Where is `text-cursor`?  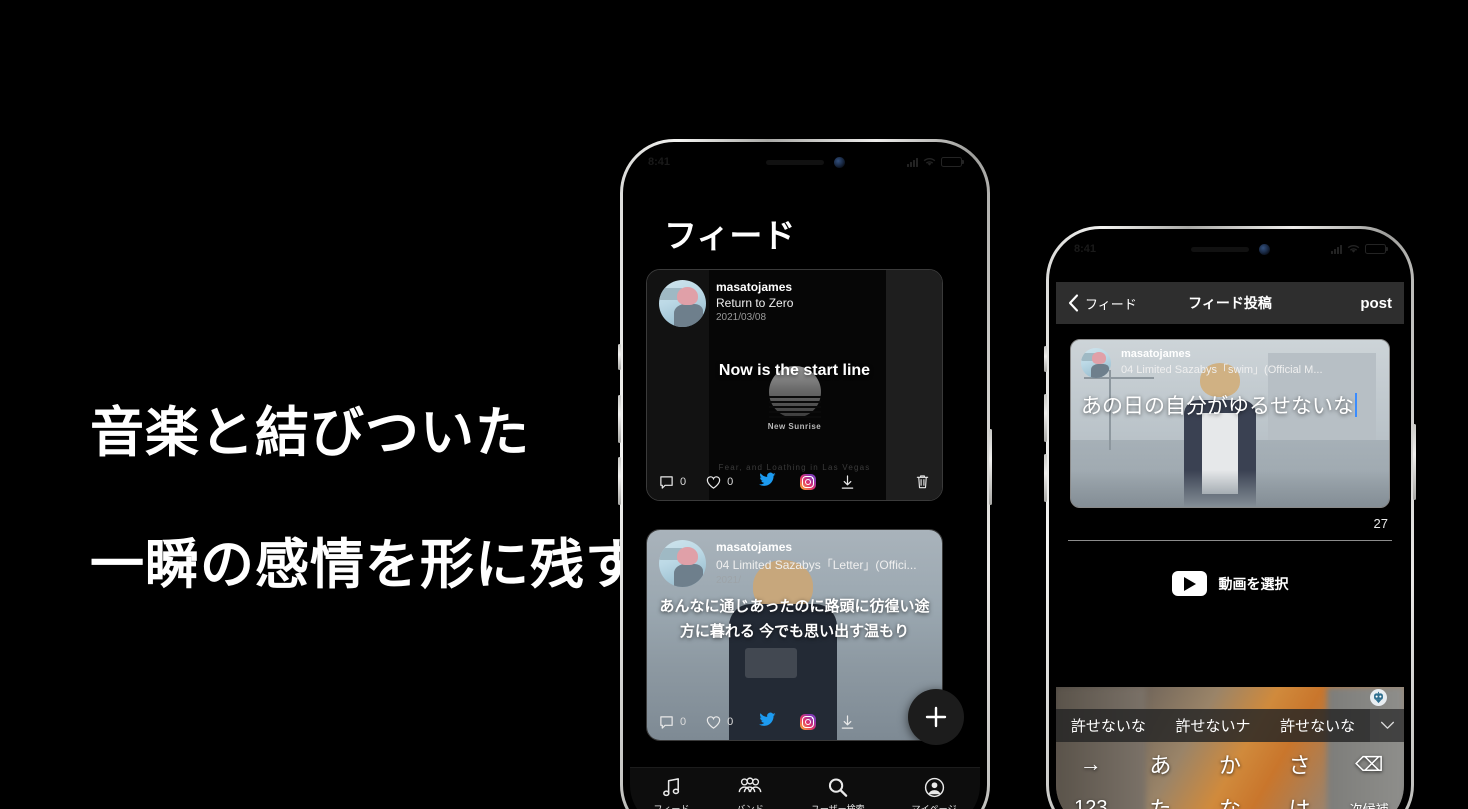 text-cursor is located at coordinates (1356, 405).